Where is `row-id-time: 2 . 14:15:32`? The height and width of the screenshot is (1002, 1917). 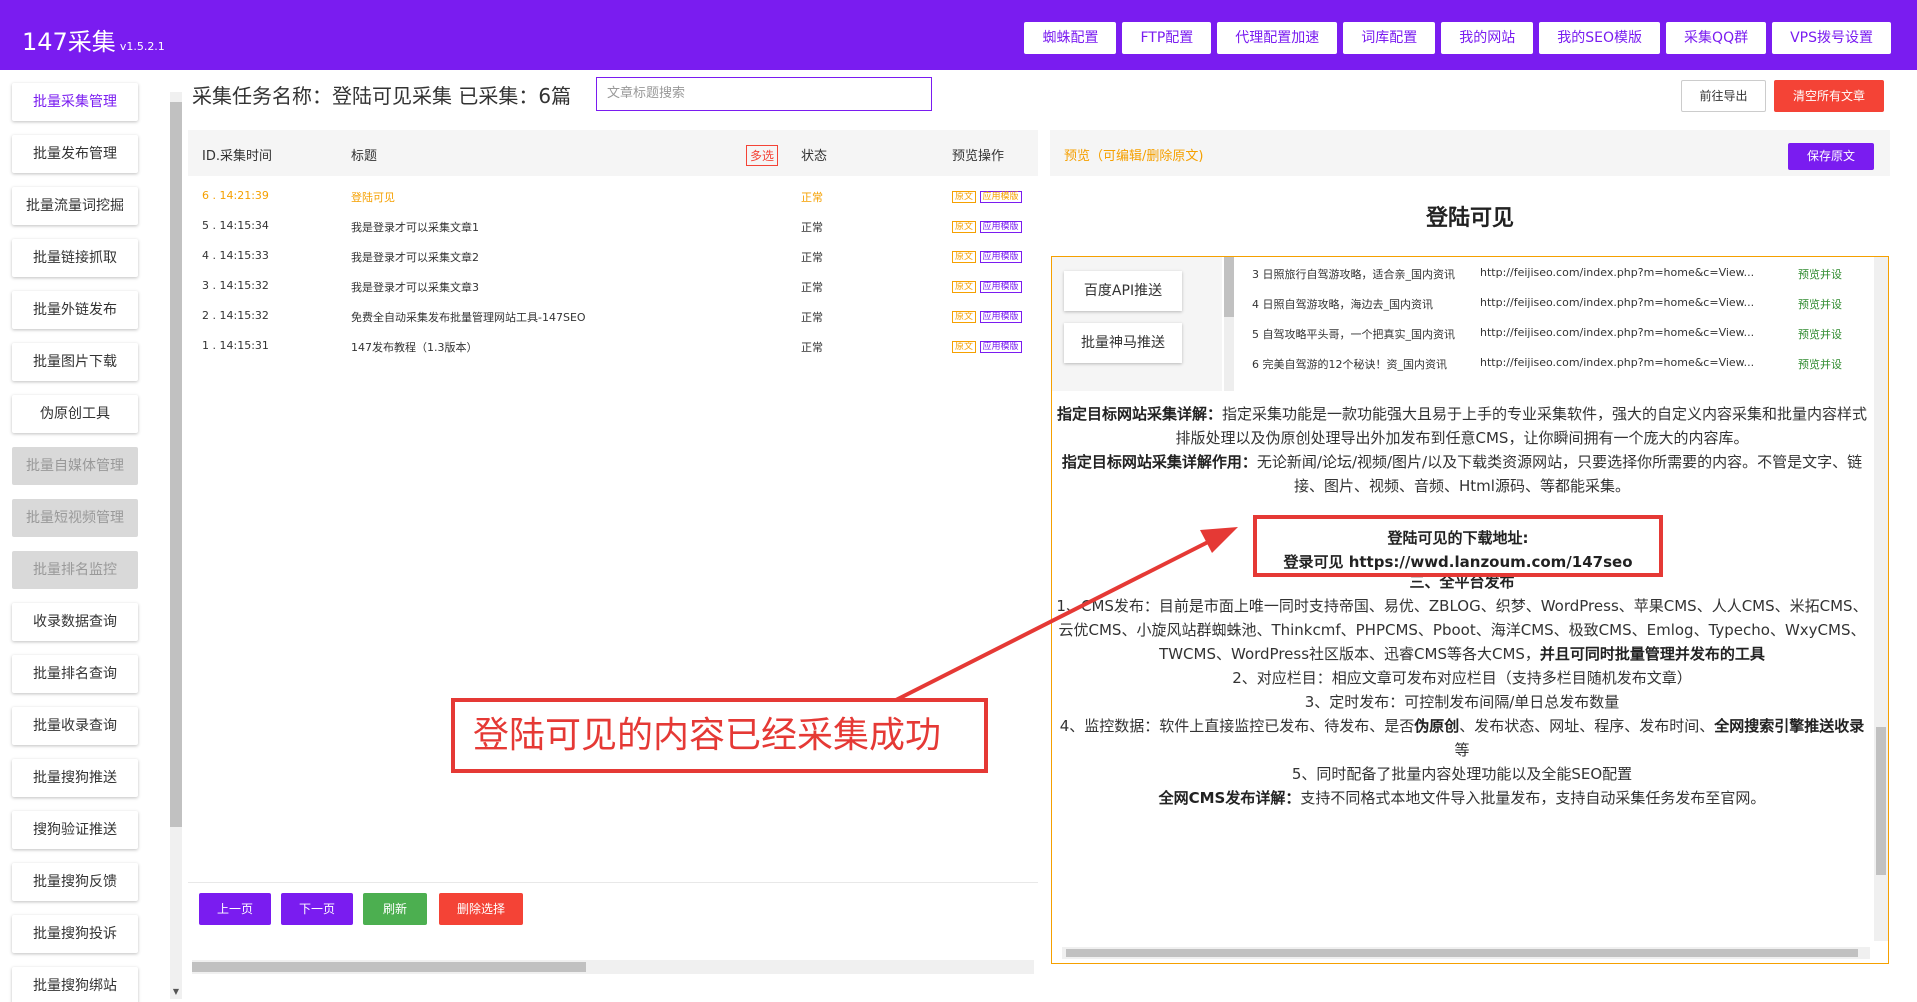 row-id-time: 2 . 14:15:32 is located at coordinates (235, 315).